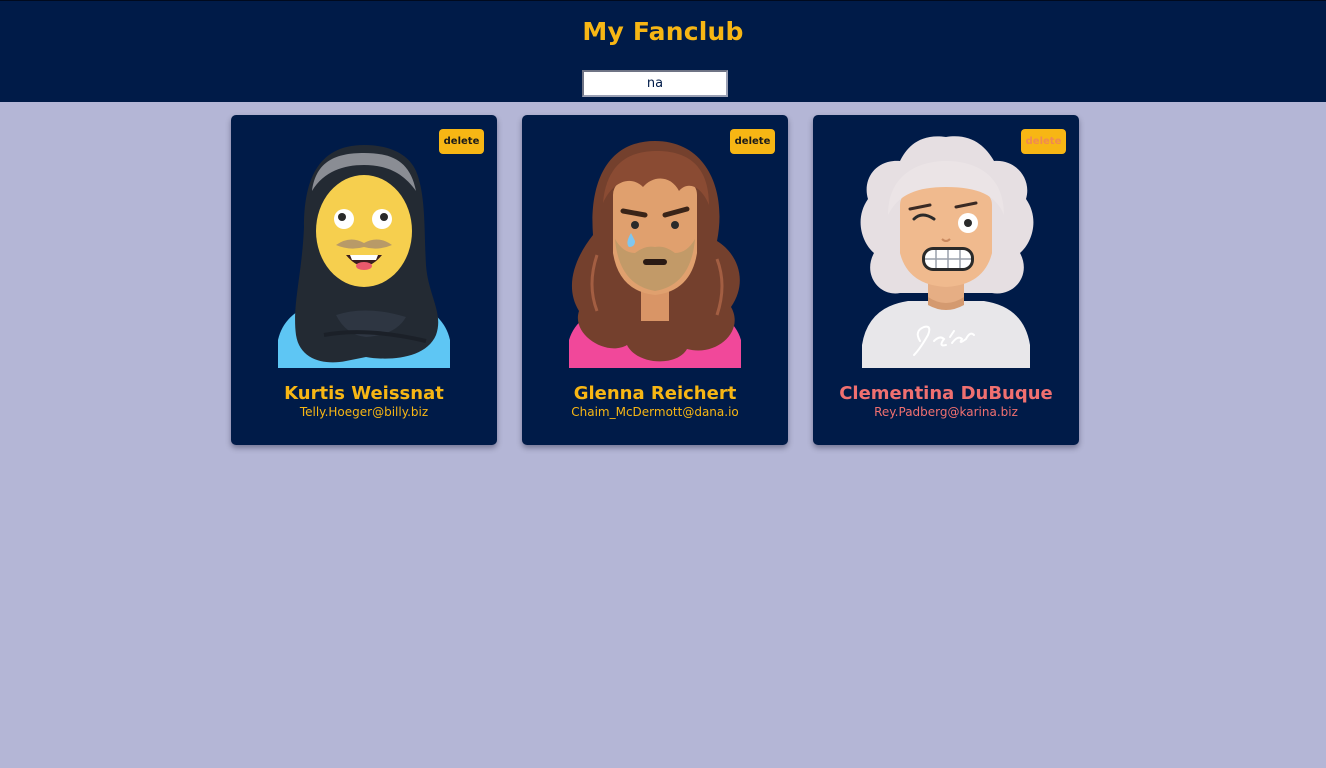 This screenshot has height=768, width=1326. Describe the element at coordinates (946, 393) in the screenshot. I see `fan-name: Clementina DuBuque` at that location.